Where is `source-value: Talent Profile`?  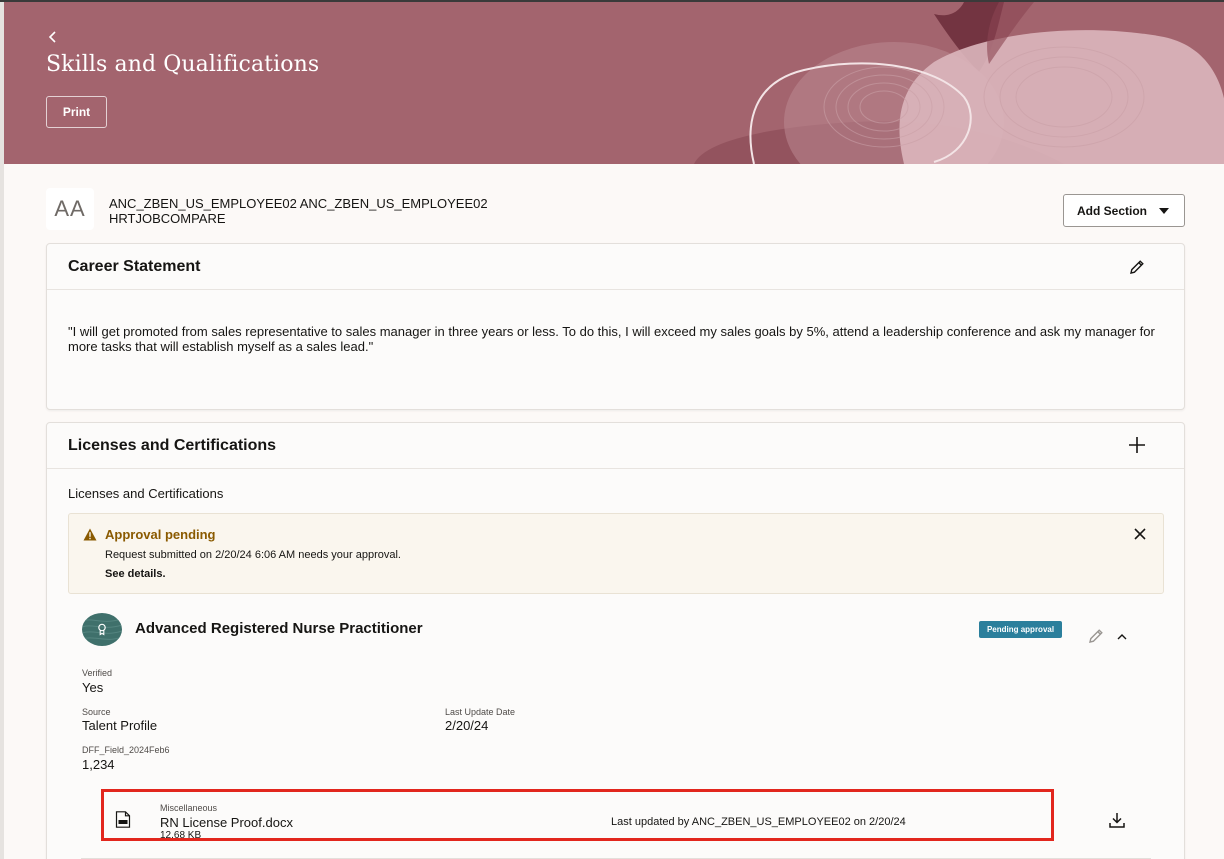
source-value: Talent Profile is located at coordinates (120, 725).